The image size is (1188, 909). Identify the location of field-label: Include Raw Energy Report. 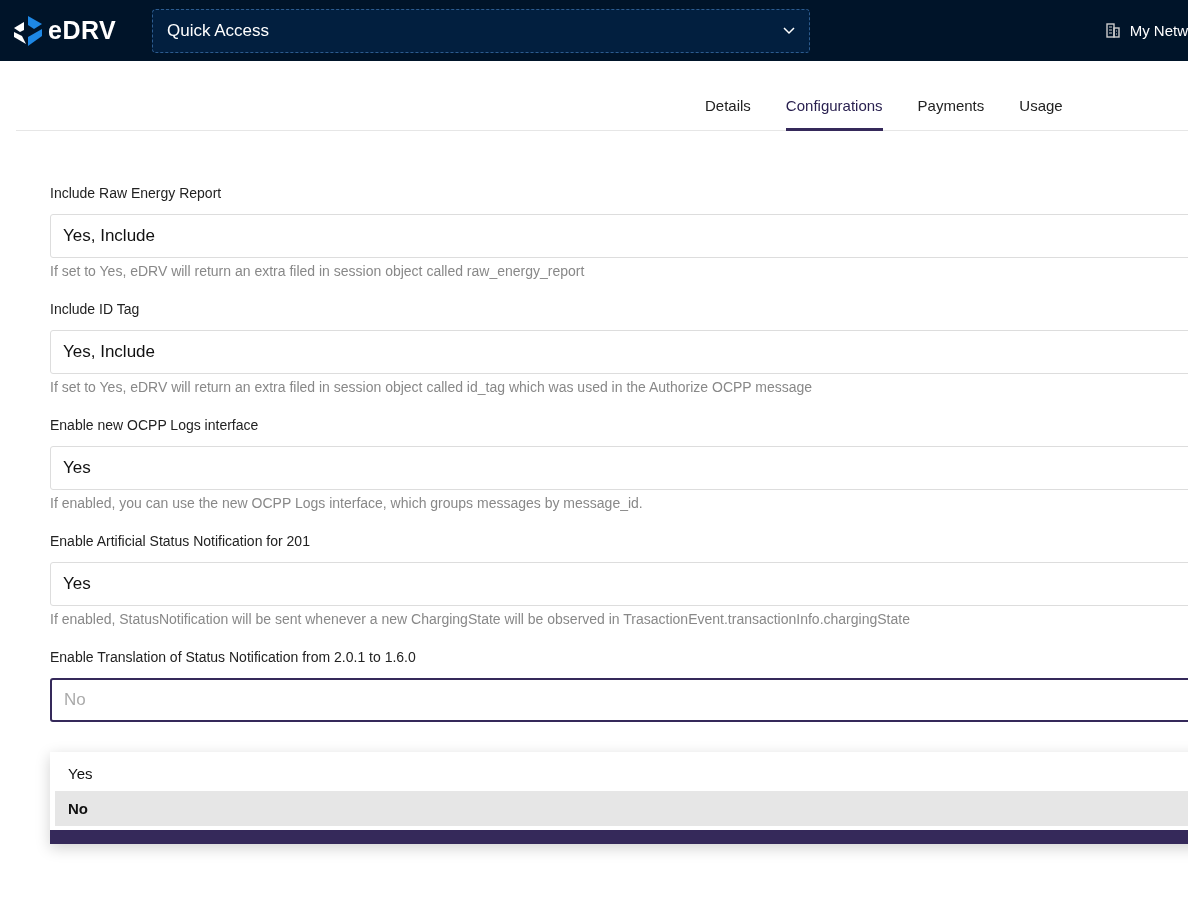
(136, 193).